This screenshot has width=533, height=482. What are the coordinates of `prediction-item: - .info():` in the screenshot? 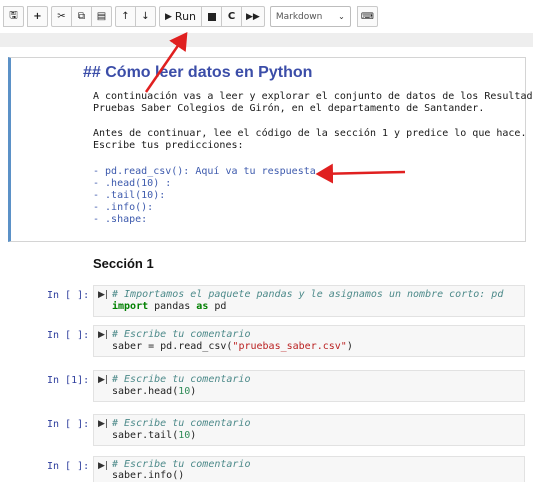 It's located at (123, 207).